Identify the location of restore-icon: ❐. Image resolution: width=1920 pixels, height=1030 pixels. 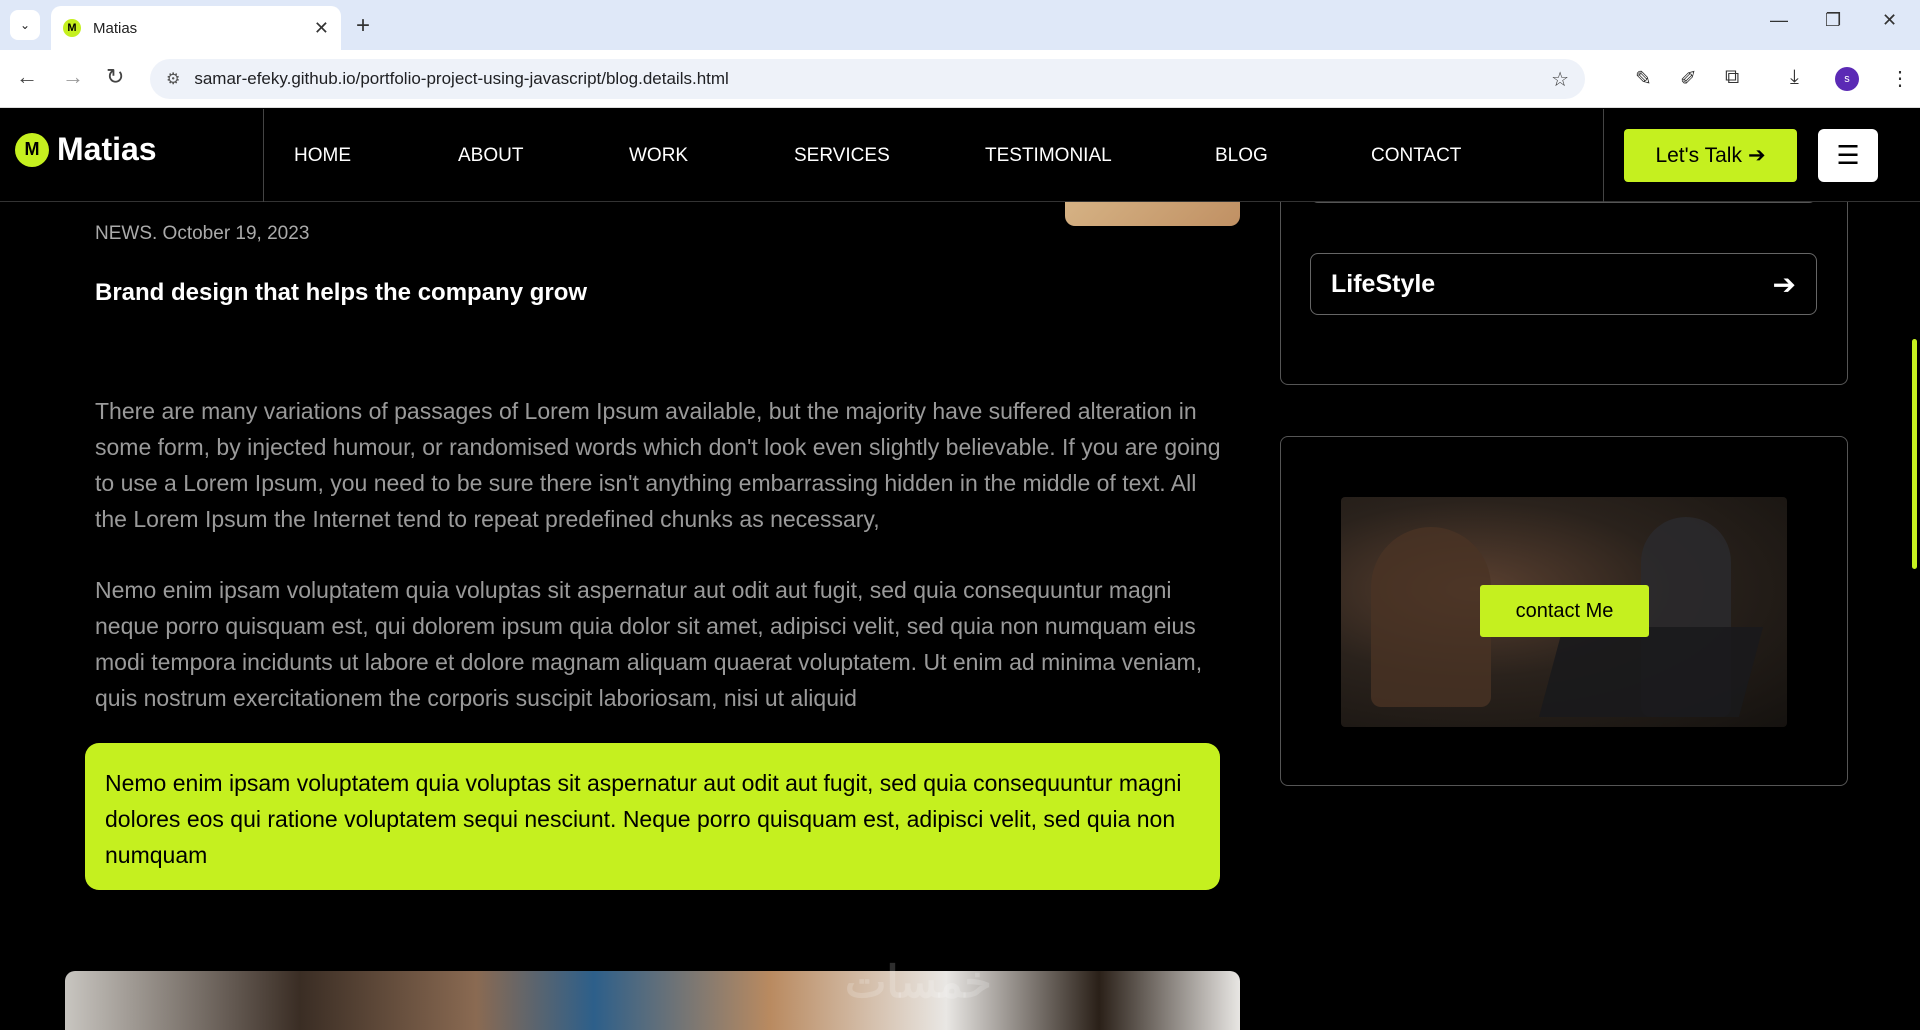
(1833, 20).